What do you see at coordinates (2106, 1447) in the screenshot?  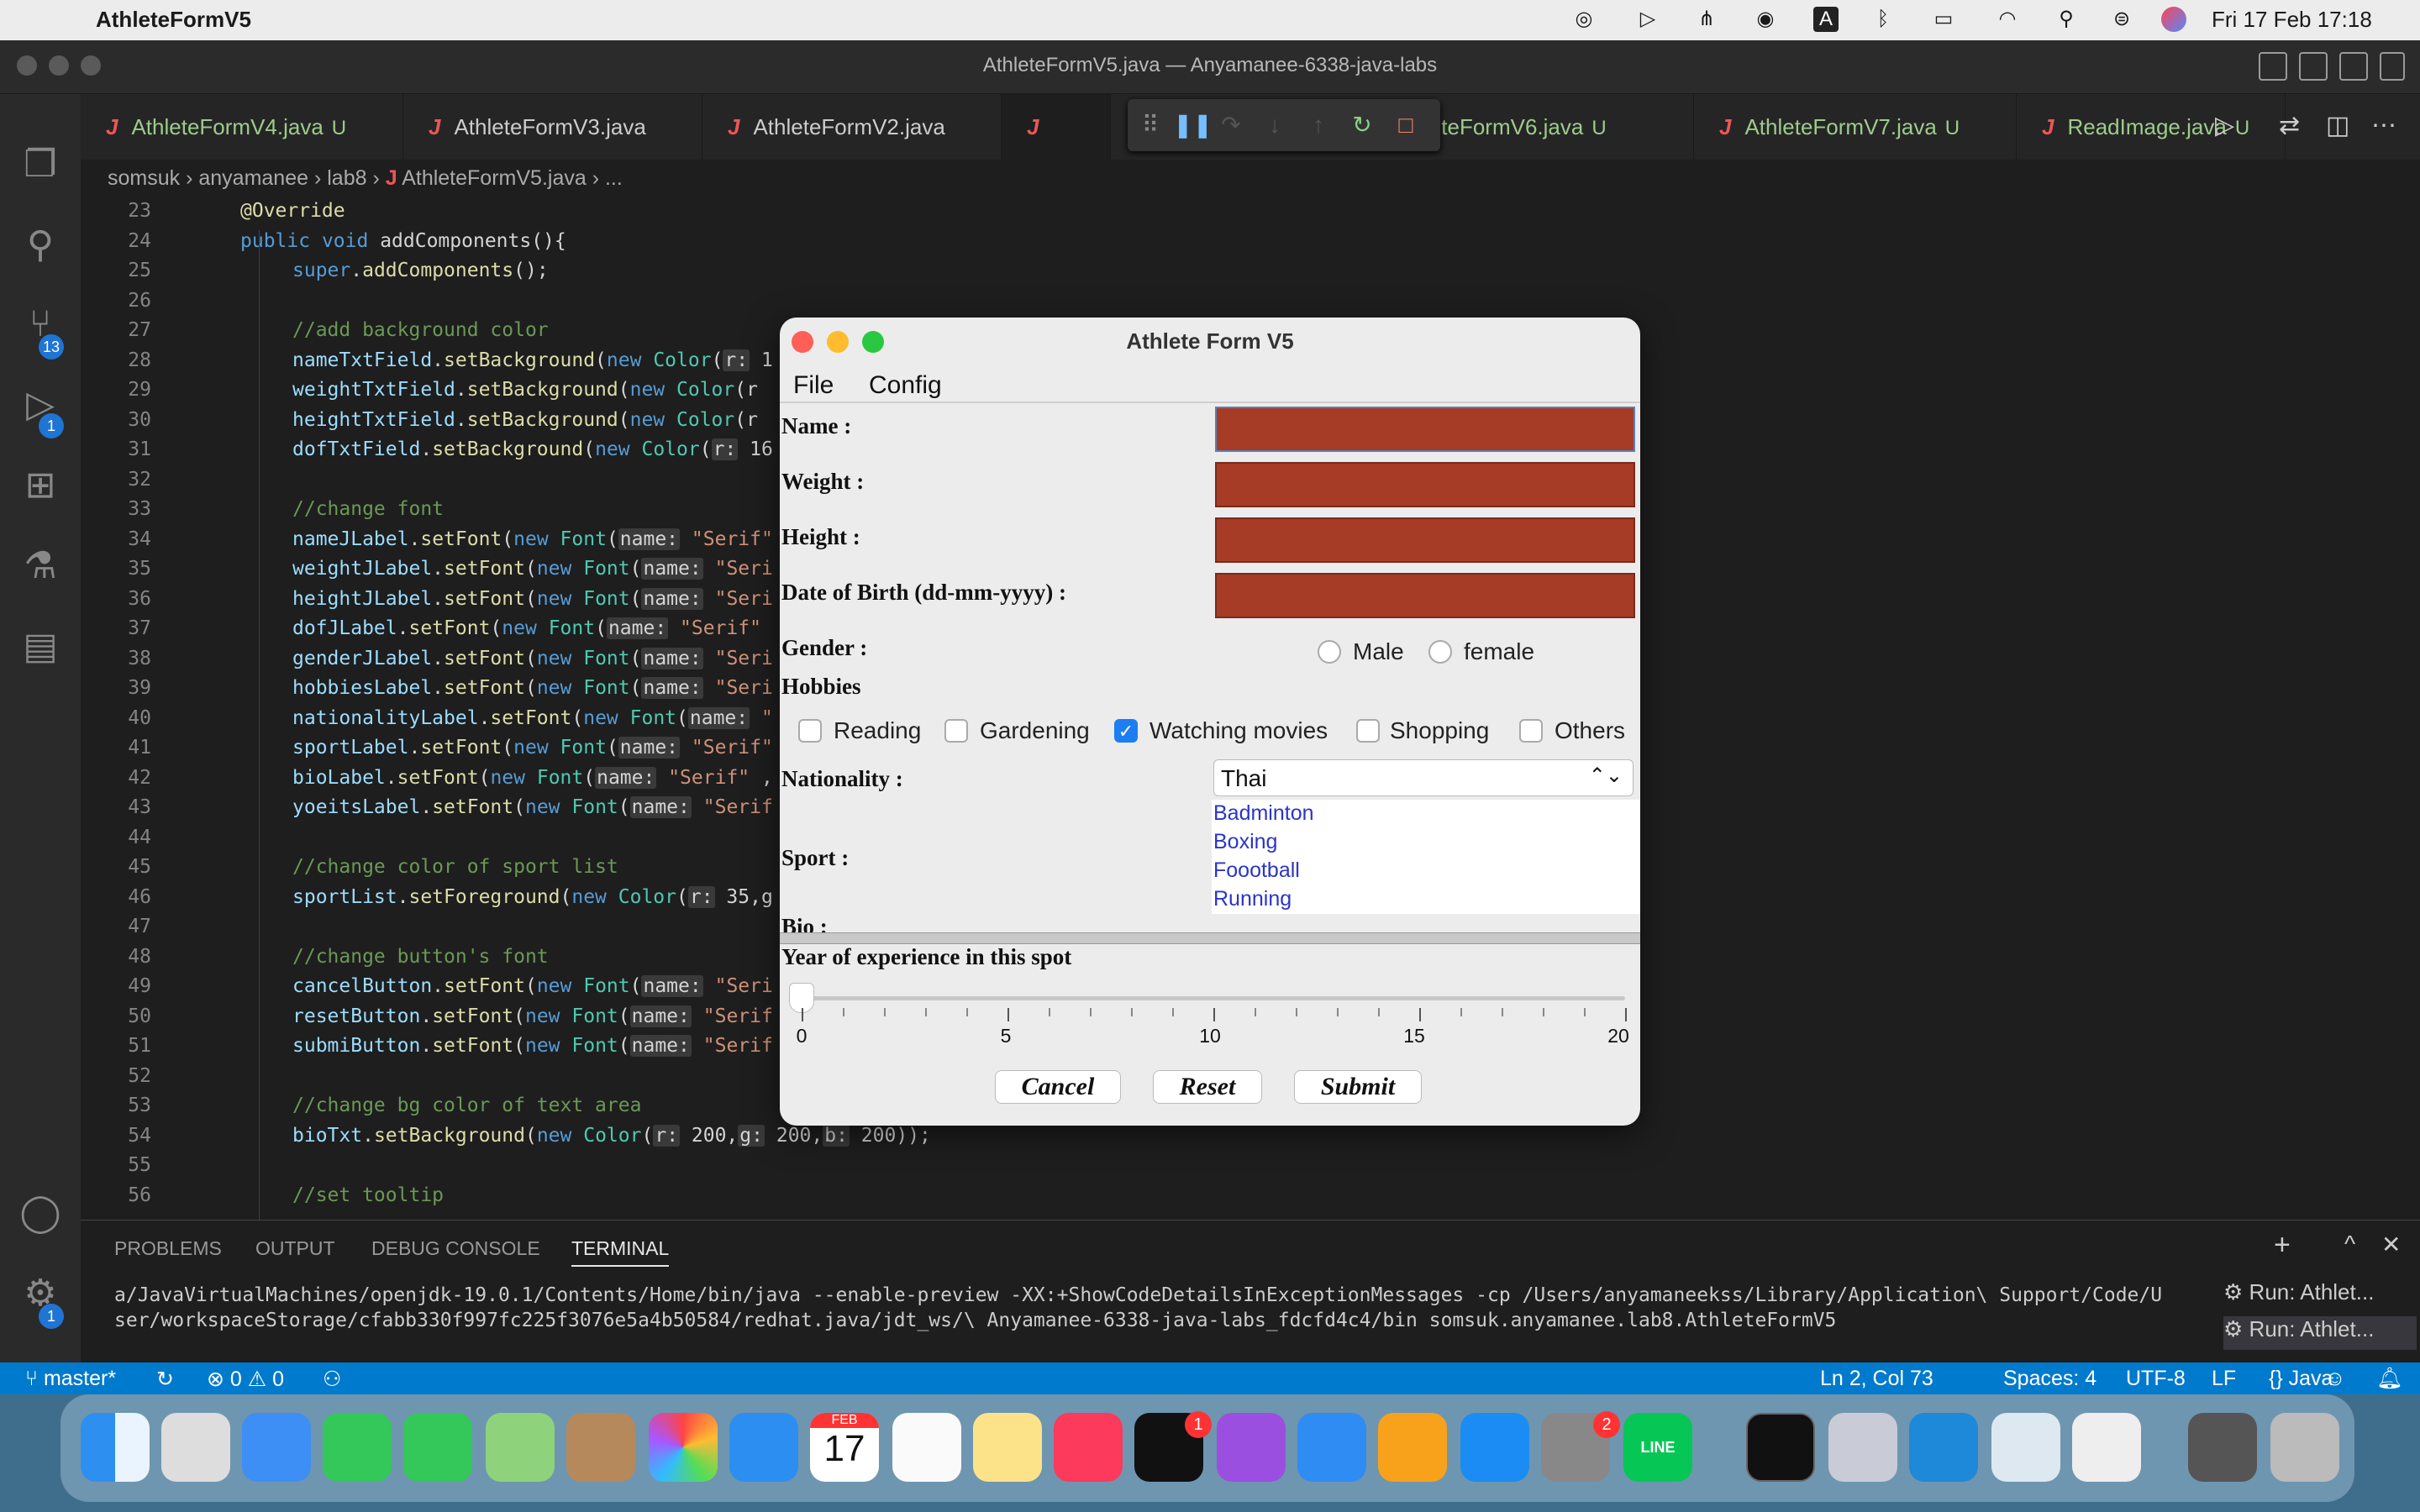 I see `java-app-icon` at bounding box center [2106, 1447].